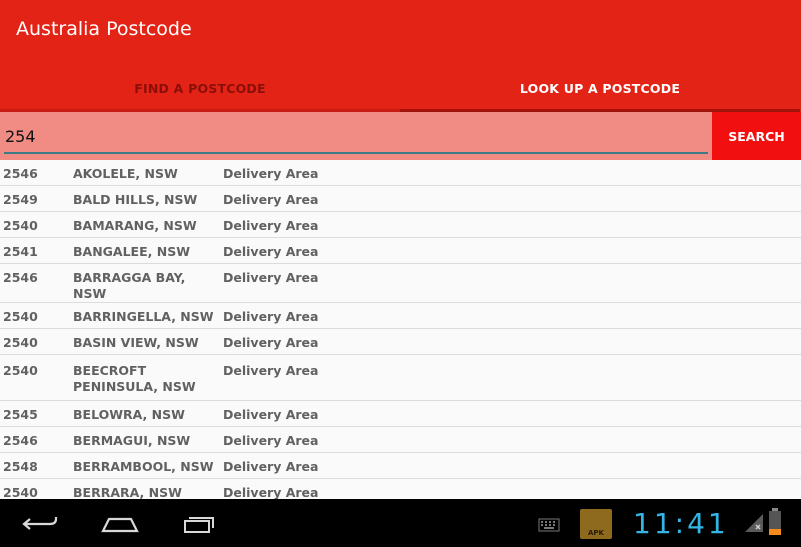  I want to click on result-row: 2546 AKOLELE, NSW Delivery Area, so click(400, 173).